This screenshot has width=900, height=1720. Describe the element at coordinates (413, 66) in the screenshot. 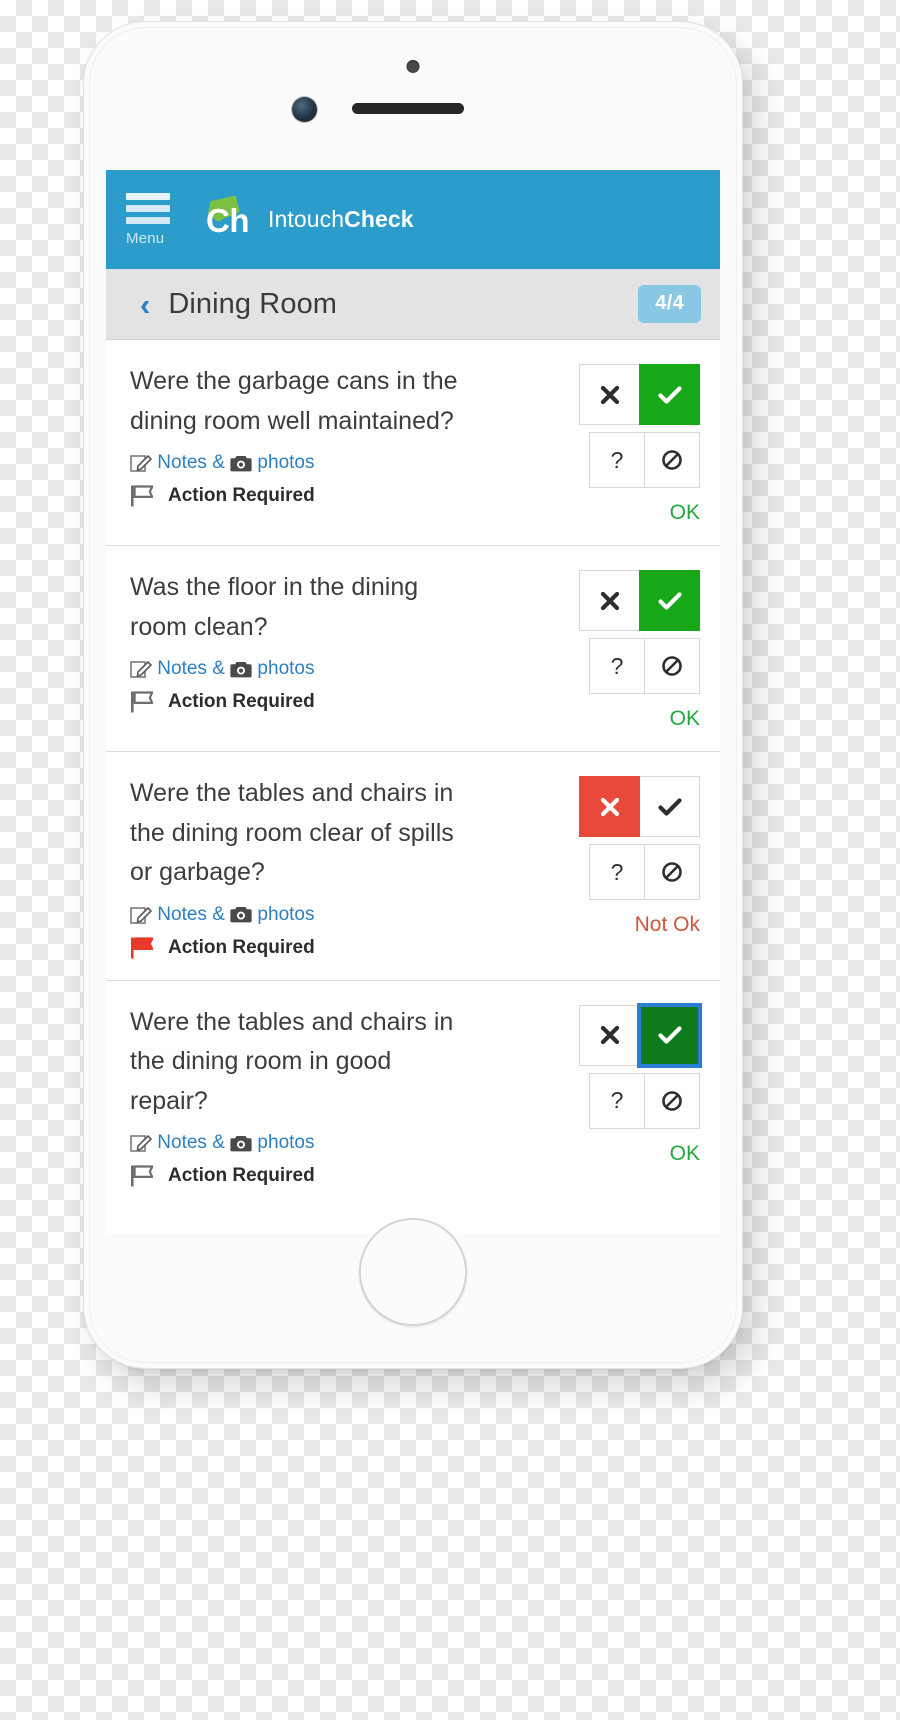

I see `proximity-sensor-icon` at that location.